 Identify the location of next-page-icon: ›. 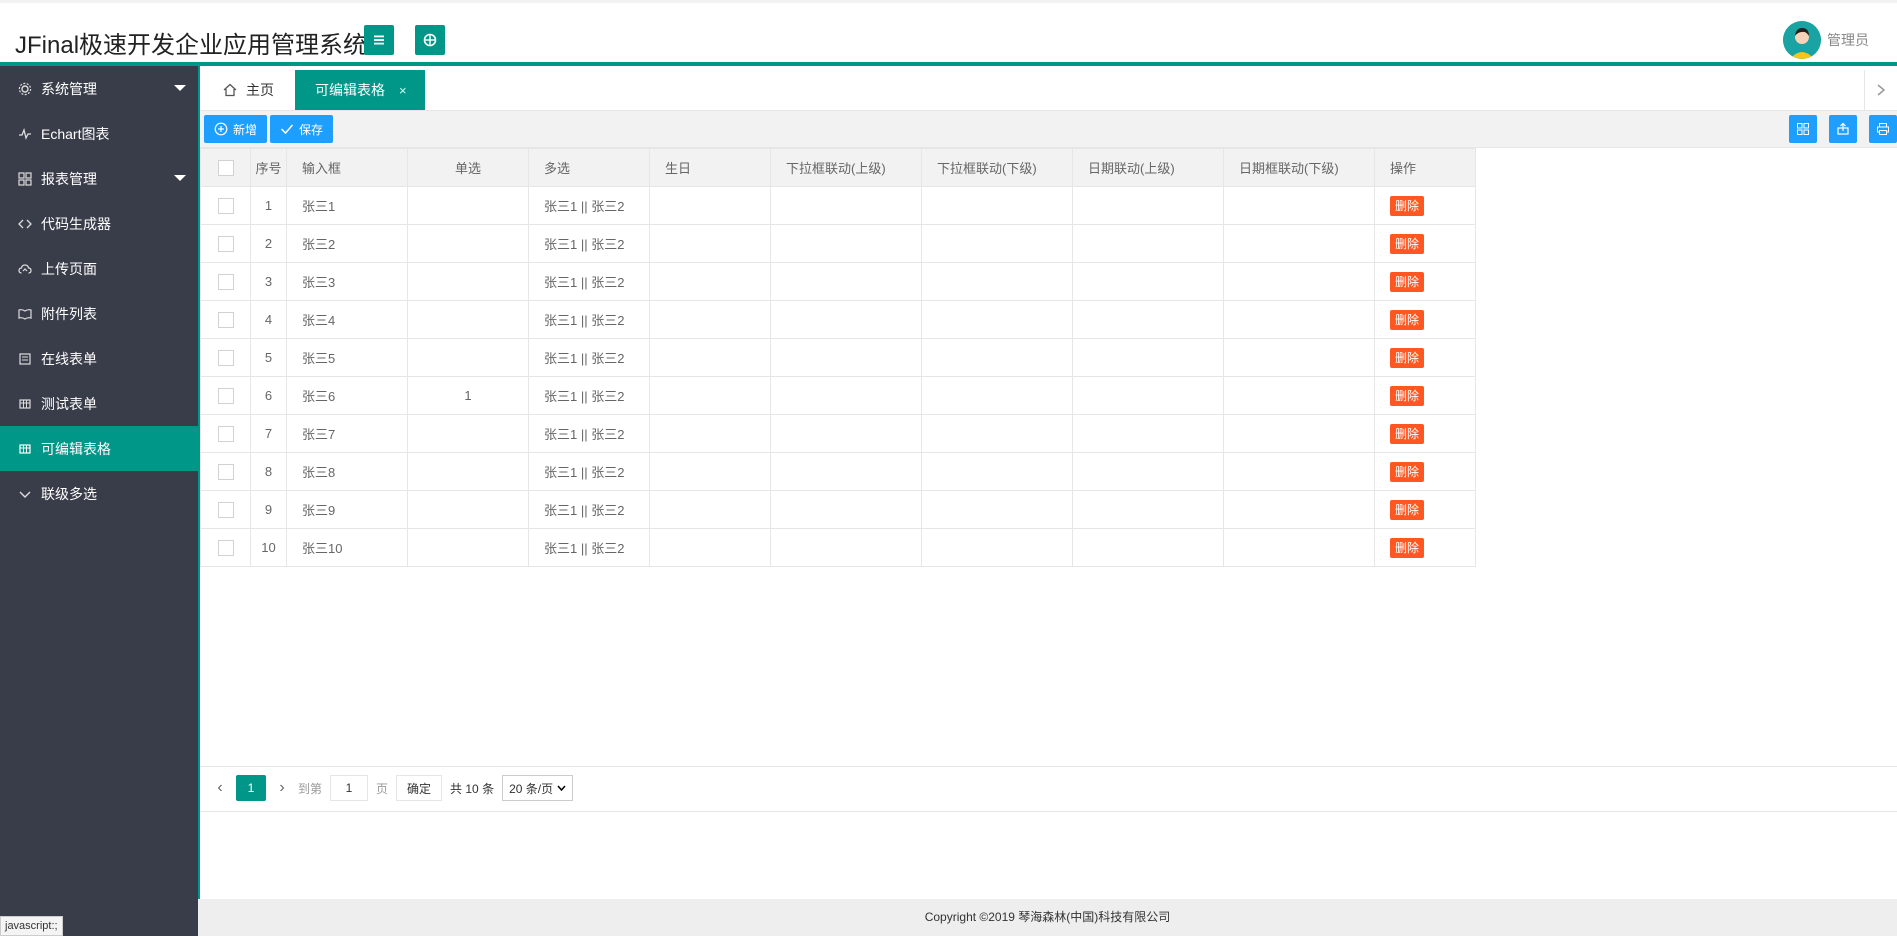
(282, 788).